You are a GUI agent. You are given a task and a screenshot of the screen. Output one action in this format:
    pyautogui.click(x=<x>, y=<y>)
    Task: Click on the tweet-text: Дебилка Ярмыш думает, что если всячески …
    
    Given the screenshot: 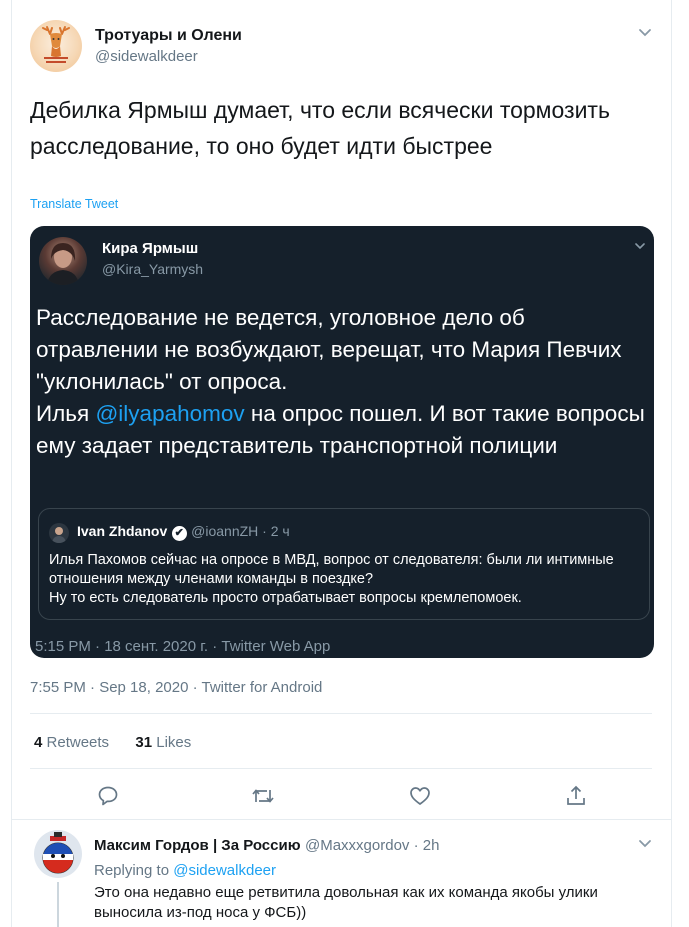 What is the action you would take?
    pyautogui.click(x=320, y=128)
    